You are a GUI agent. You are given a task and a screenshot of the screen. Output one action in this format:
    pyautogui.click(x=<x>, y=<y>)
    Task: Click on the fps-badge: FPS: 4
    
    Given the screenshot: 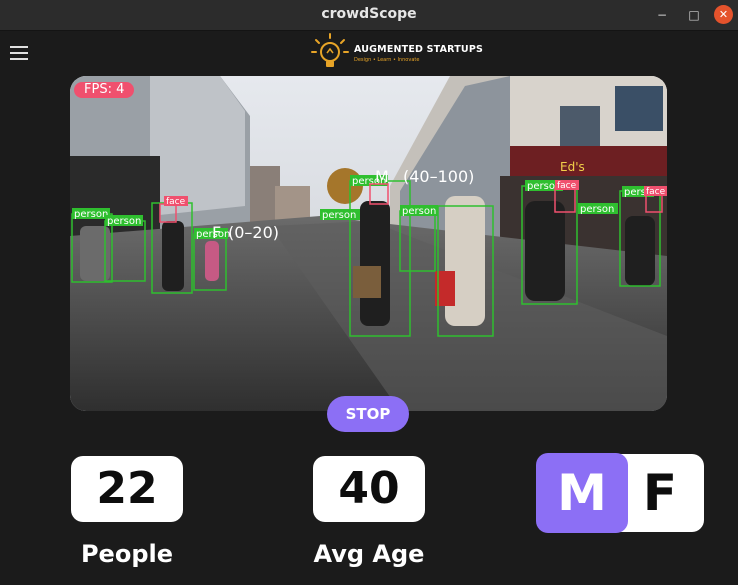 What is the action you would take?
    pyautogui.click(x=104, y=90)
    